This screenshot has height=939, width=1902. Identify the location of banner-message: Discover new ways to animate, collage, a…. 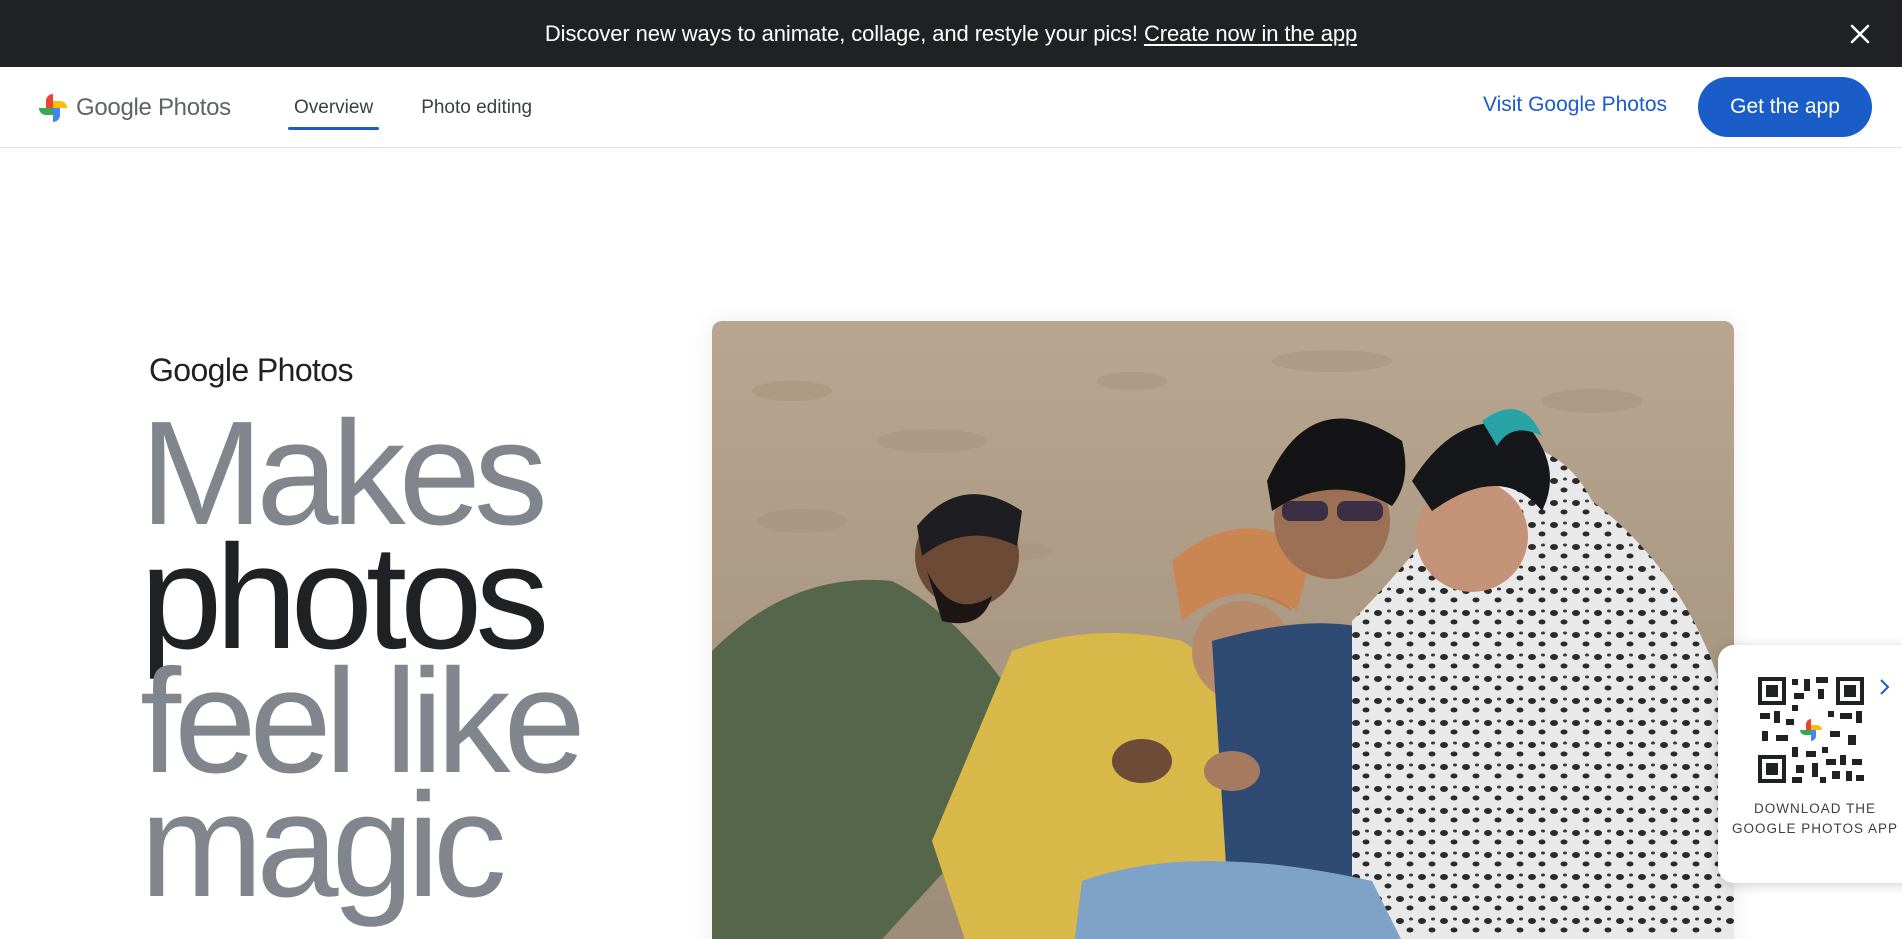
(841, 33).